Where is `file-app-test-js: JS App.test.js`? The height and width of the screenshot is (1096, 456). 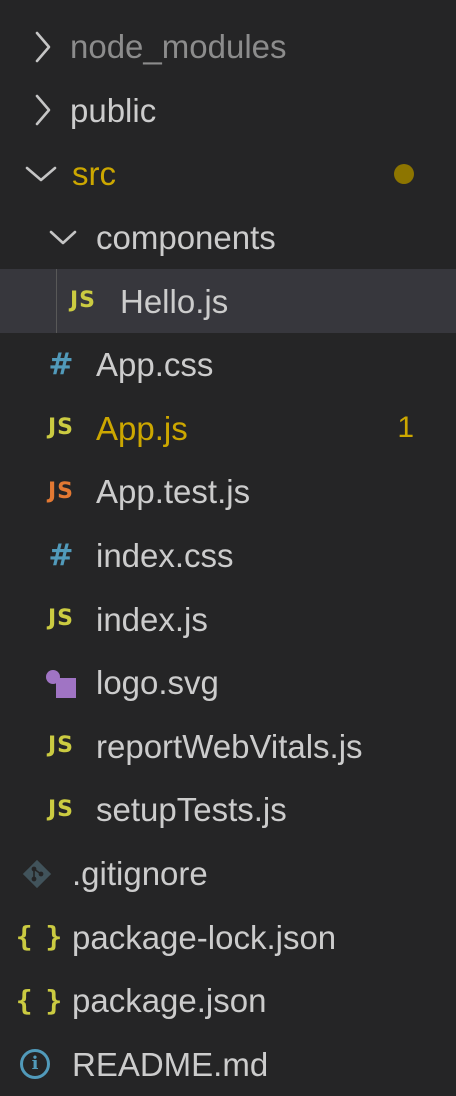
file-app-test-js: JS App.test.js is located at coordinates (228, 492).